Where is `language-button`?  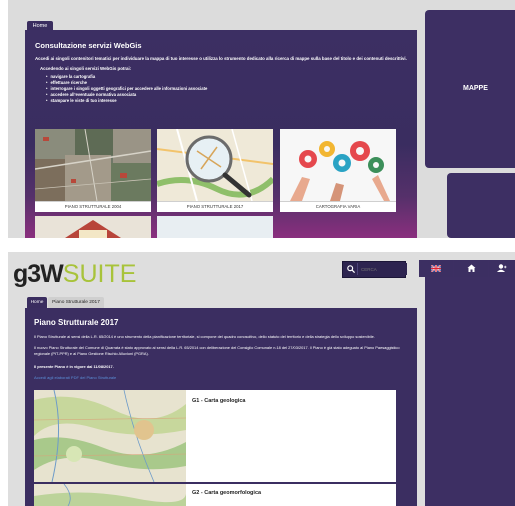 language-button is located at coordinates (436, 268).